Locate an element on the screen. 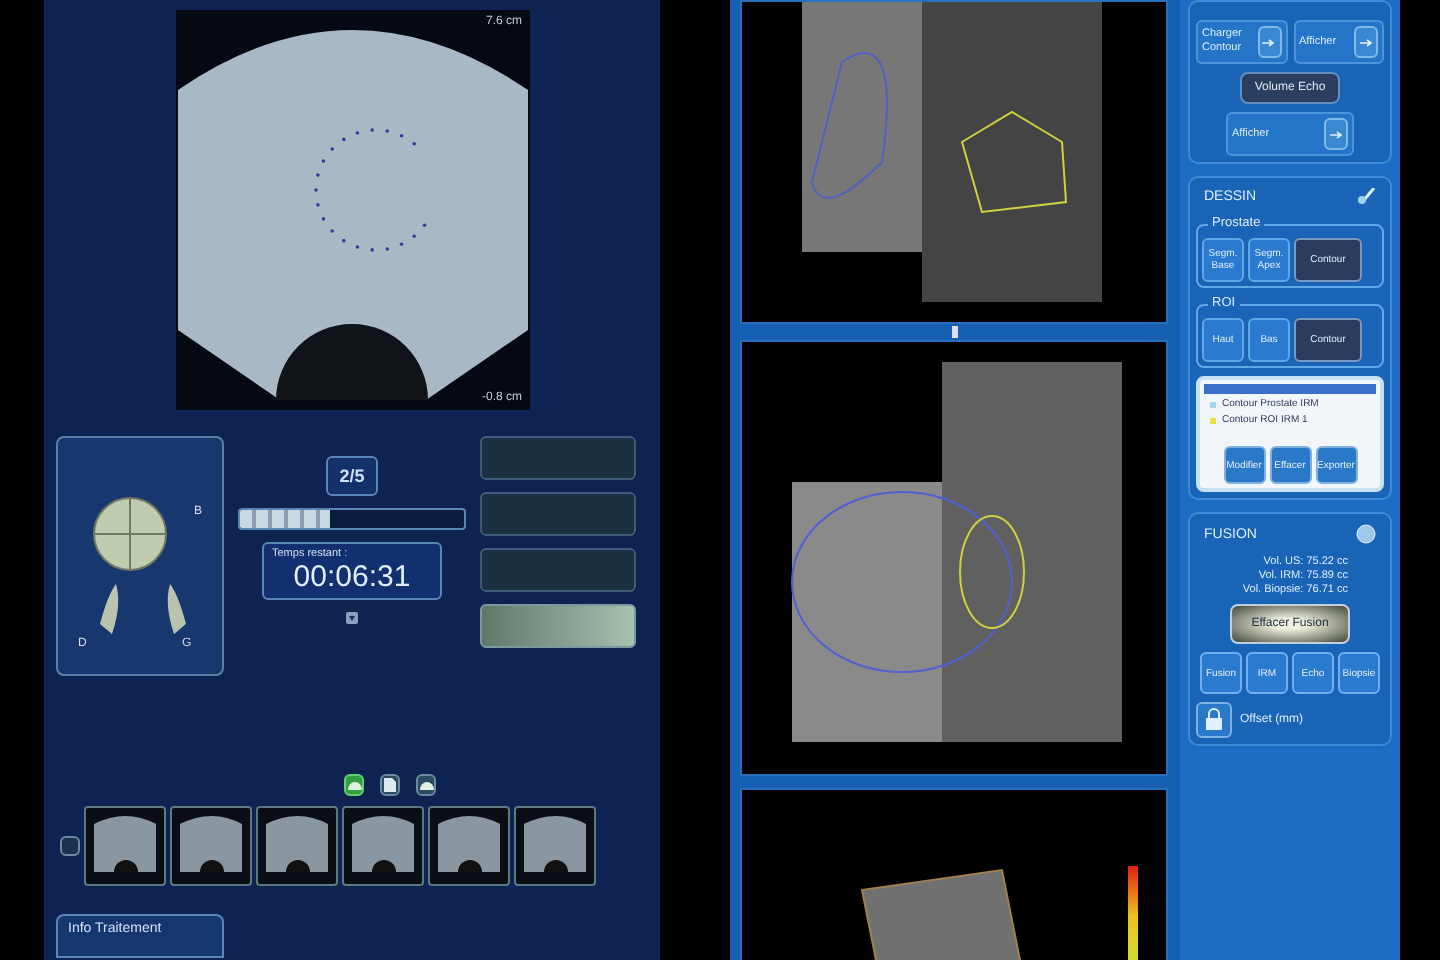  splitter-handle is located at coordinates (954, 332).